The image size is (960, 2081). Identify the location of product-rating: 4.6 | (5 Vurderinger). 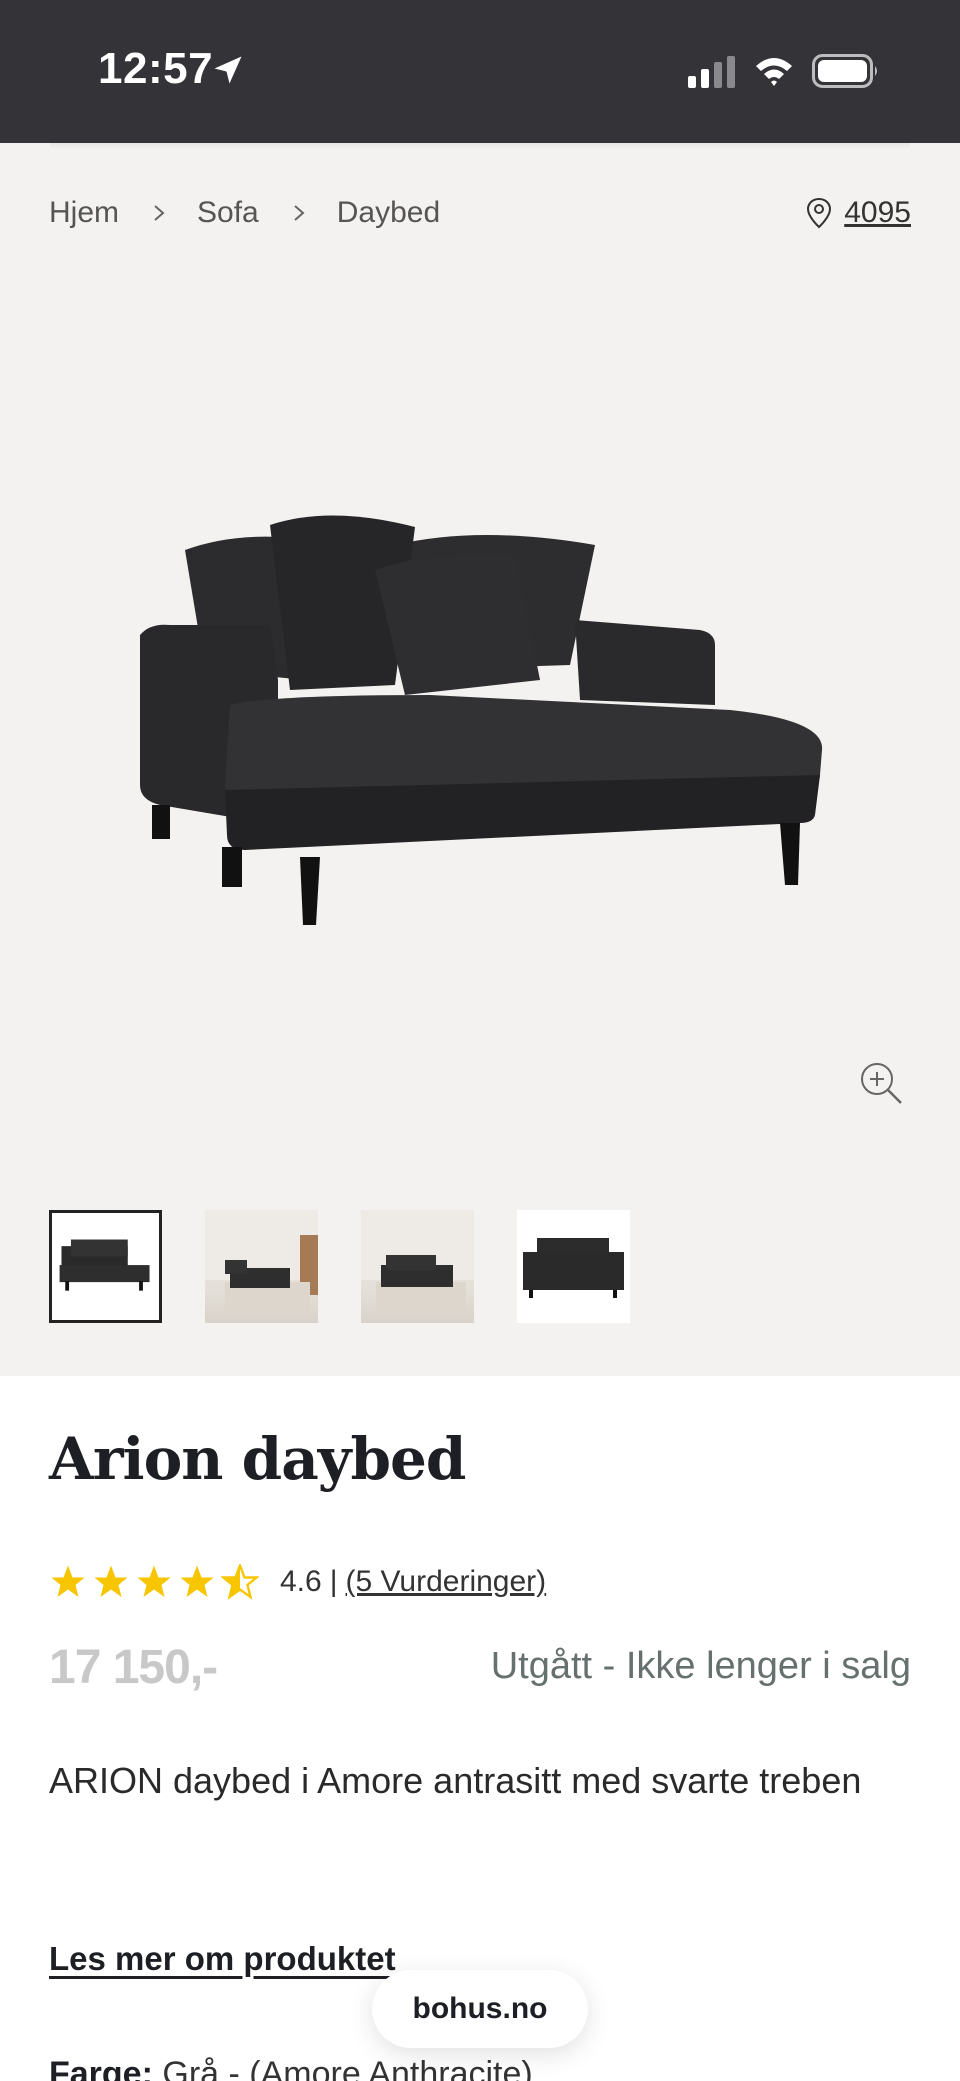
(297, 1582).